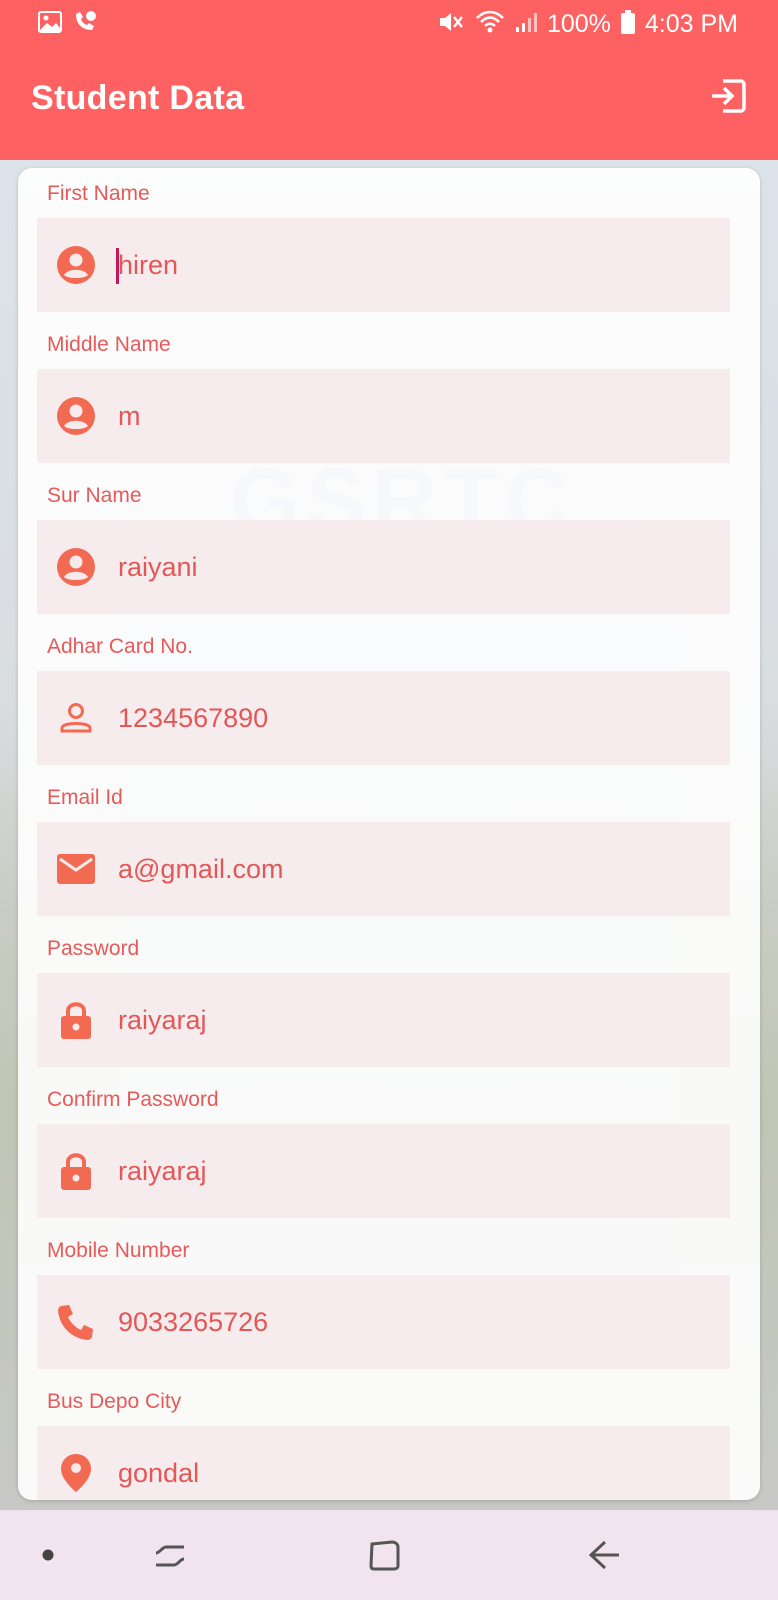 The height and width of the screenshot is (1600, 778). What do you see at coordinates (383, 567) in the screenshot?
I see `sur-name-input: raiyani` at bounding box center [383, 567].